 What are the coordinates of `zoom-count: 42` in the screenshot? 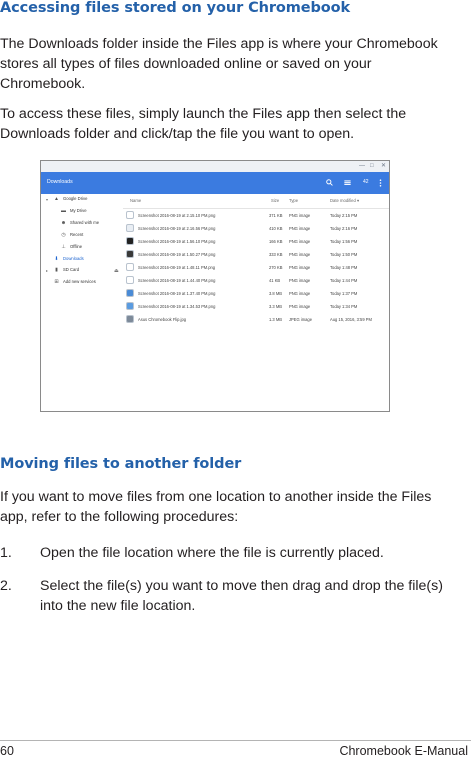 It's located at (366, 182).